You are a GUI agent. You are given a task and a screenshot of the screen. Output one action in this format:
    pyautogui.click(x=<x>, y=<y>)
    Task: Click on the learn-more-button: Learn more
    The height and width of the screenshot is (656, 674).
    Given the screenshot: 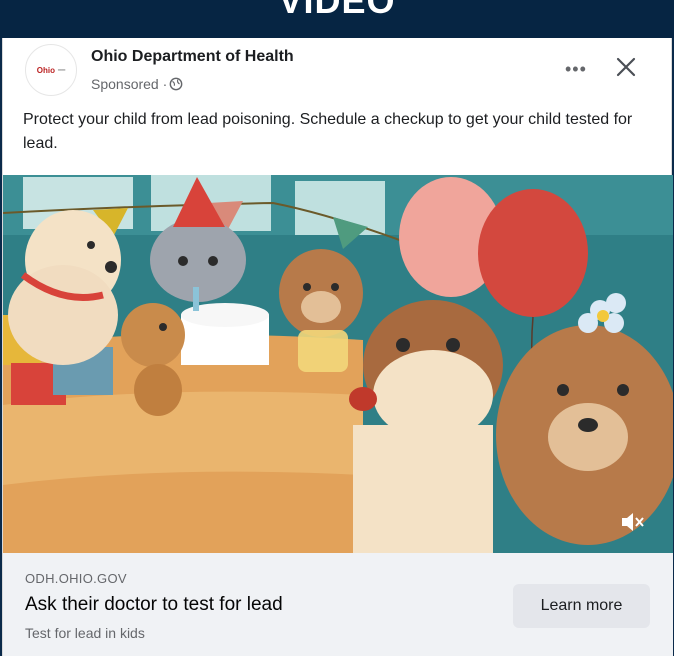 What is the action you would take?
    pyautogui.click(x=581, y=606)
    